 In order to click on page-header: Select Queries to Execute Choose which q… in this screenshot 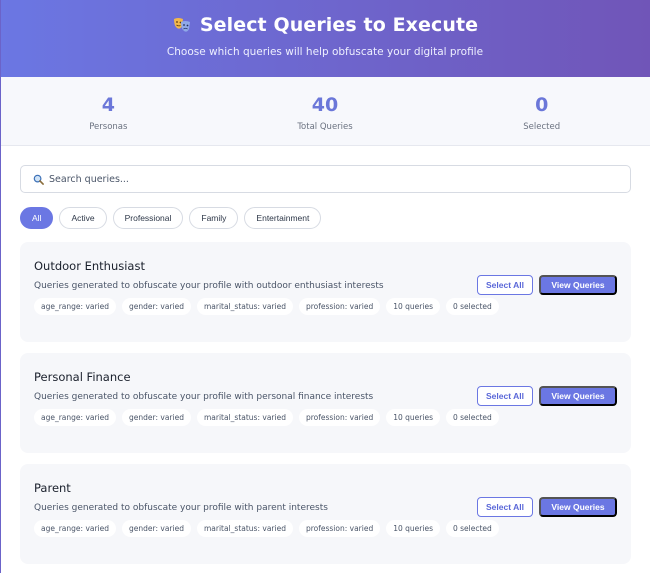, I will do `click(325, 38)`.